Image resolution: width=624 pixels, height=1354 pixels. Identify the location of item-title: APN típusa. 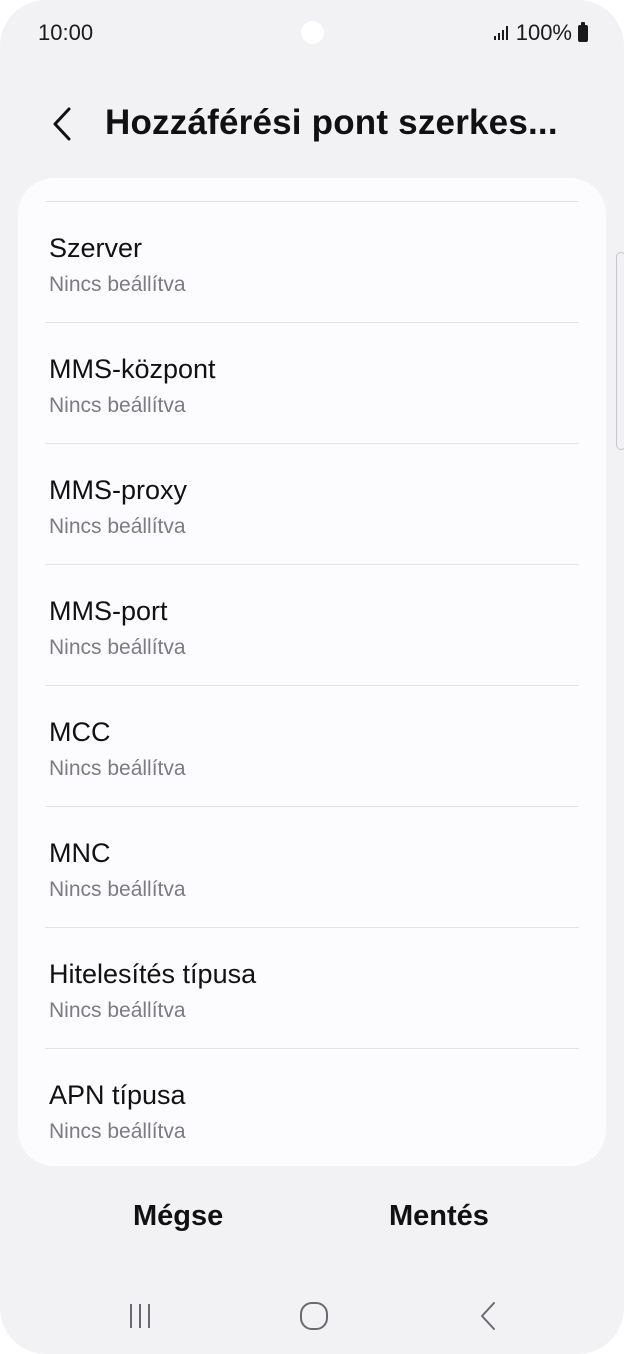
(117, 1095).